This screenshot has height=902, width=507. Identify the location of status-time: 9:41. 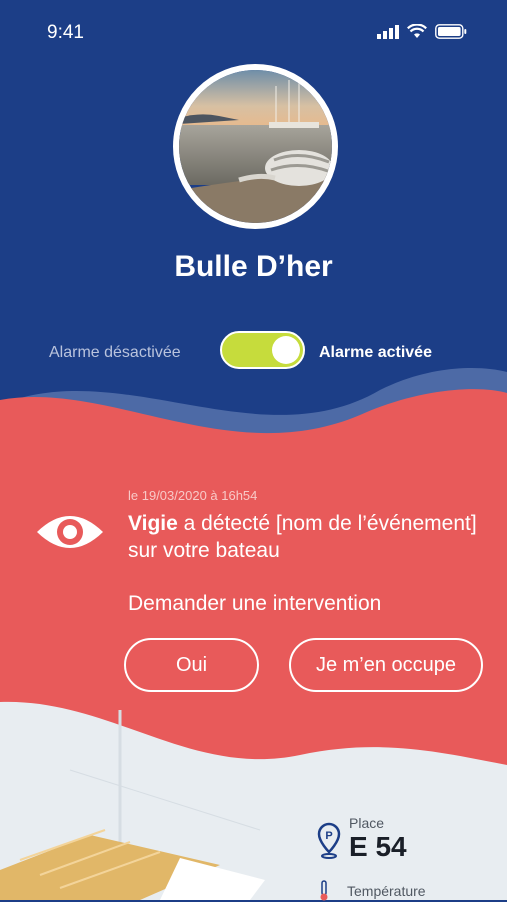
(65, 32).